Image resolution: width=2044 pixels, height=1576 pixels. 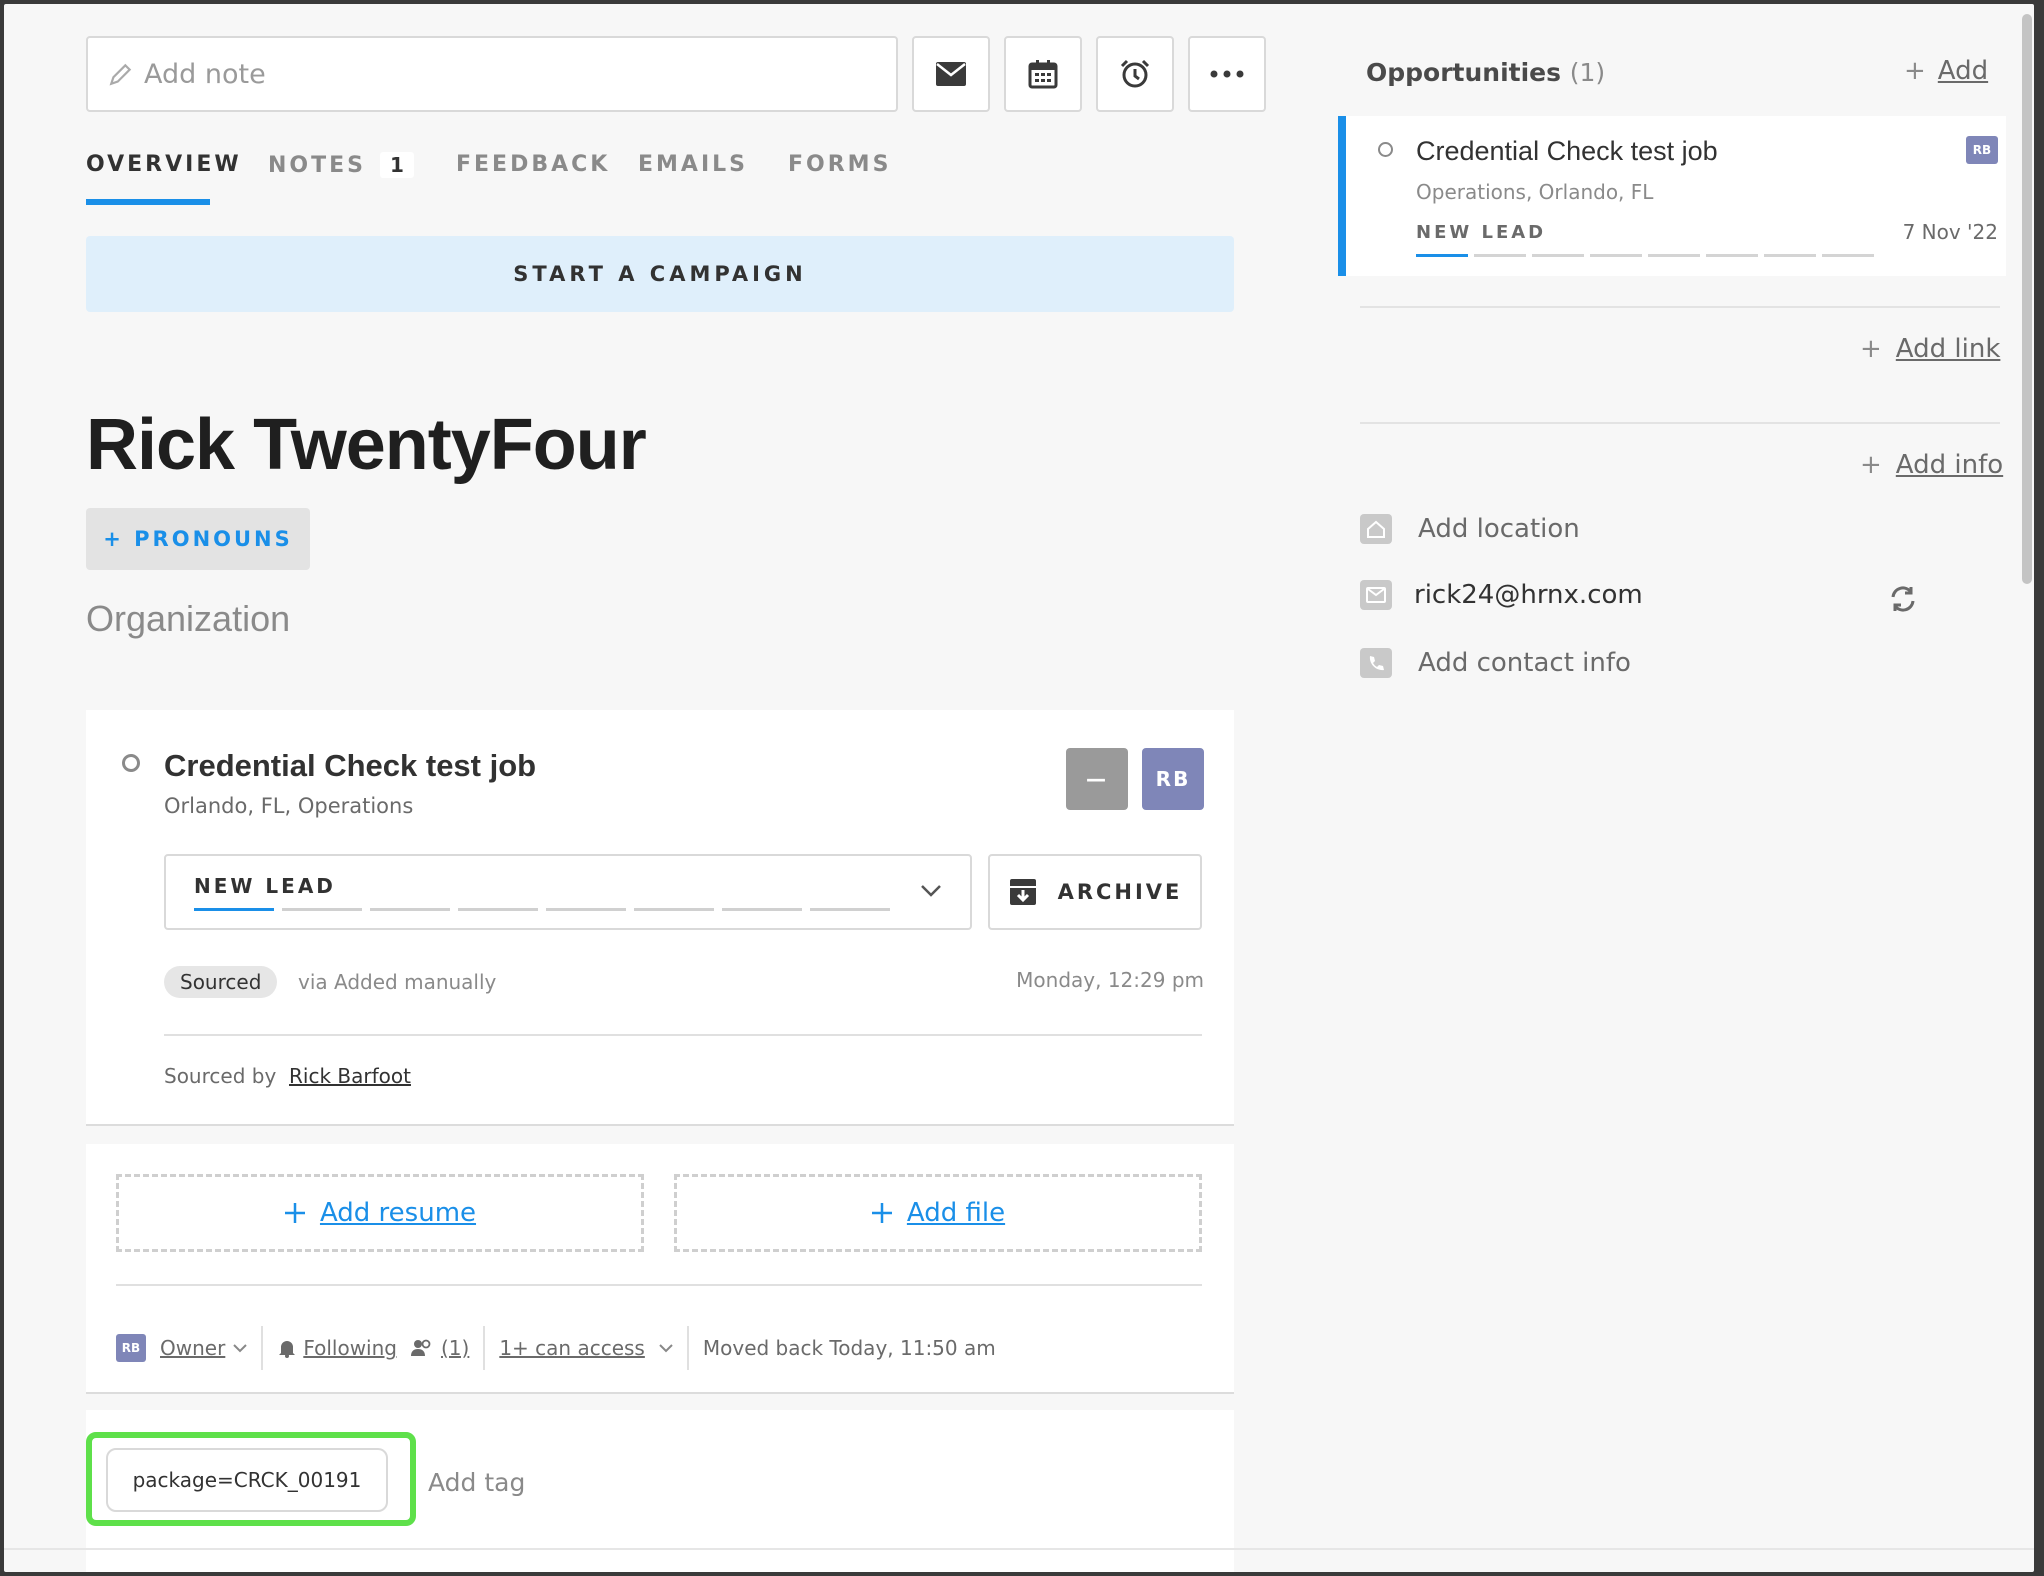 I want to click on following-toggle: Following, so click(x=350, y=1348).